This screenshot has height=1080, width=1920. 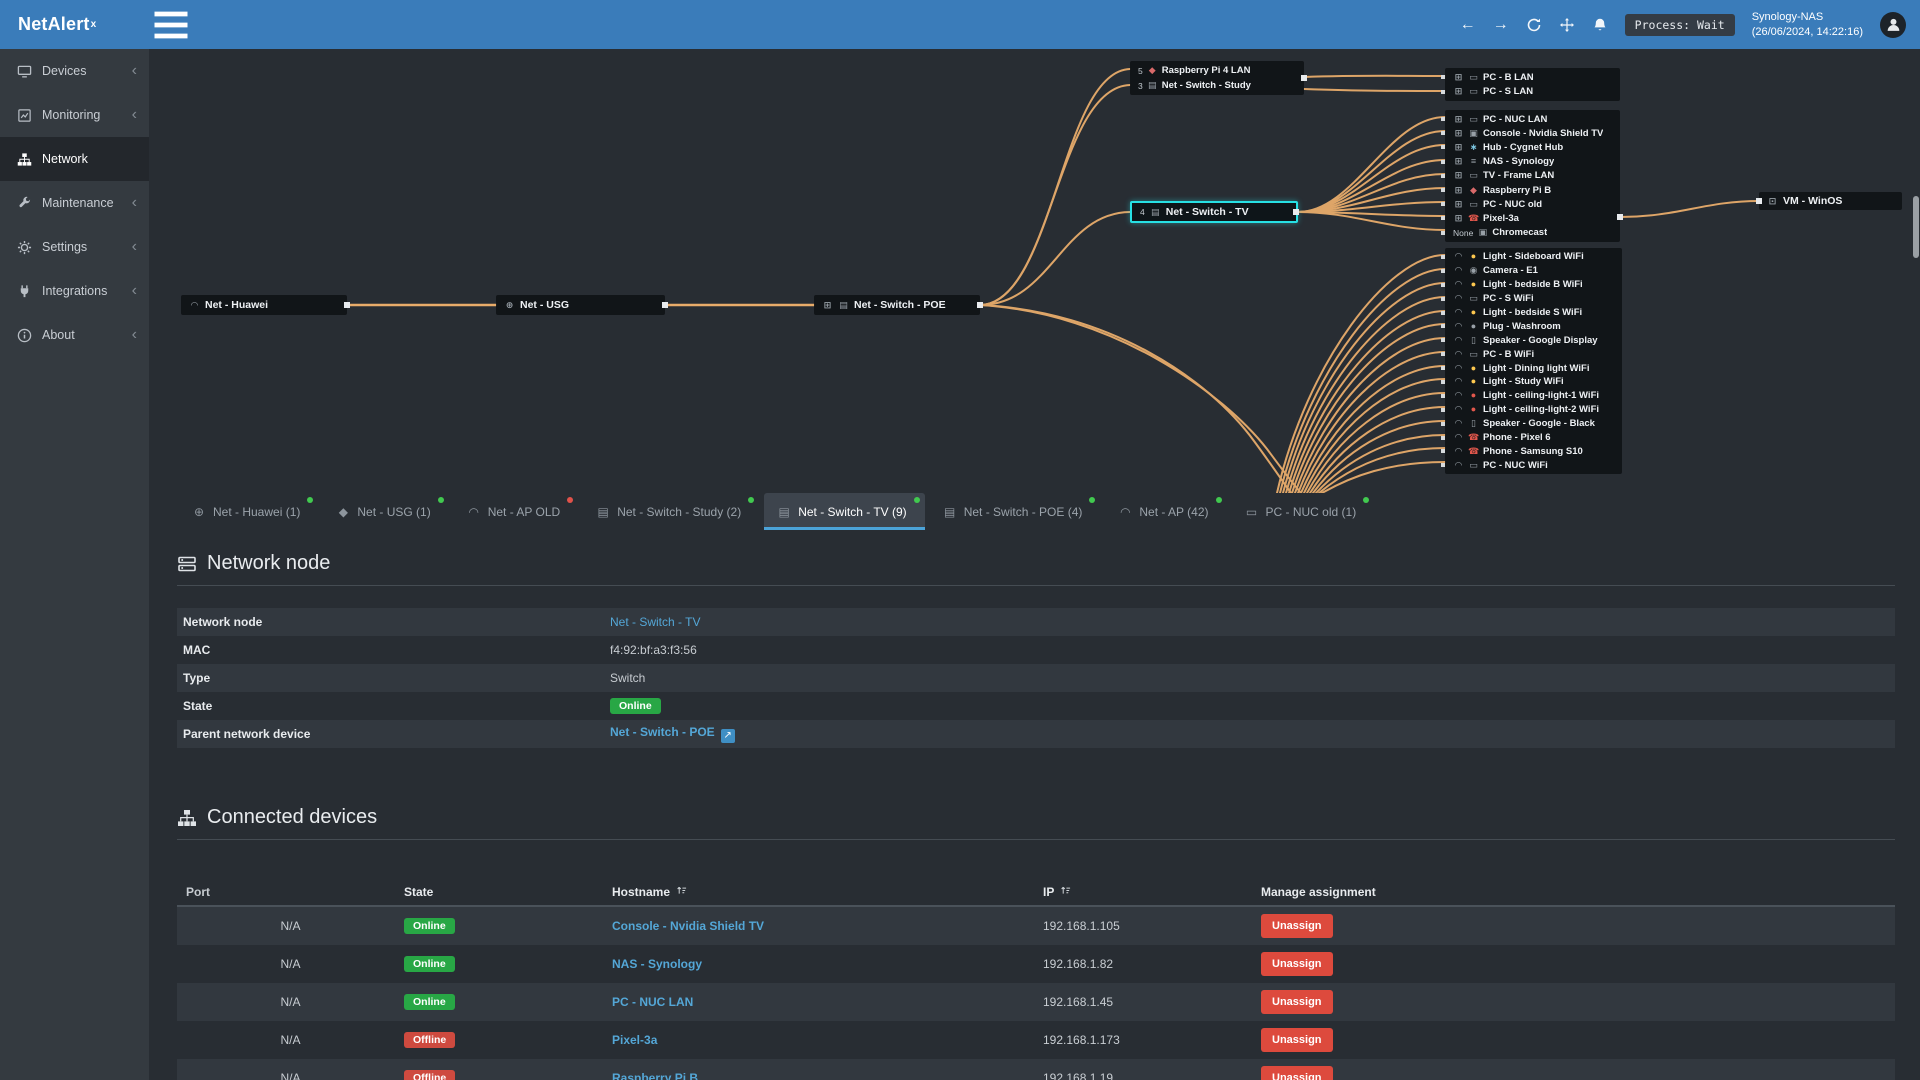 I want to click on device-node: Light - Study WiFi, so click(x=1533, y=382).